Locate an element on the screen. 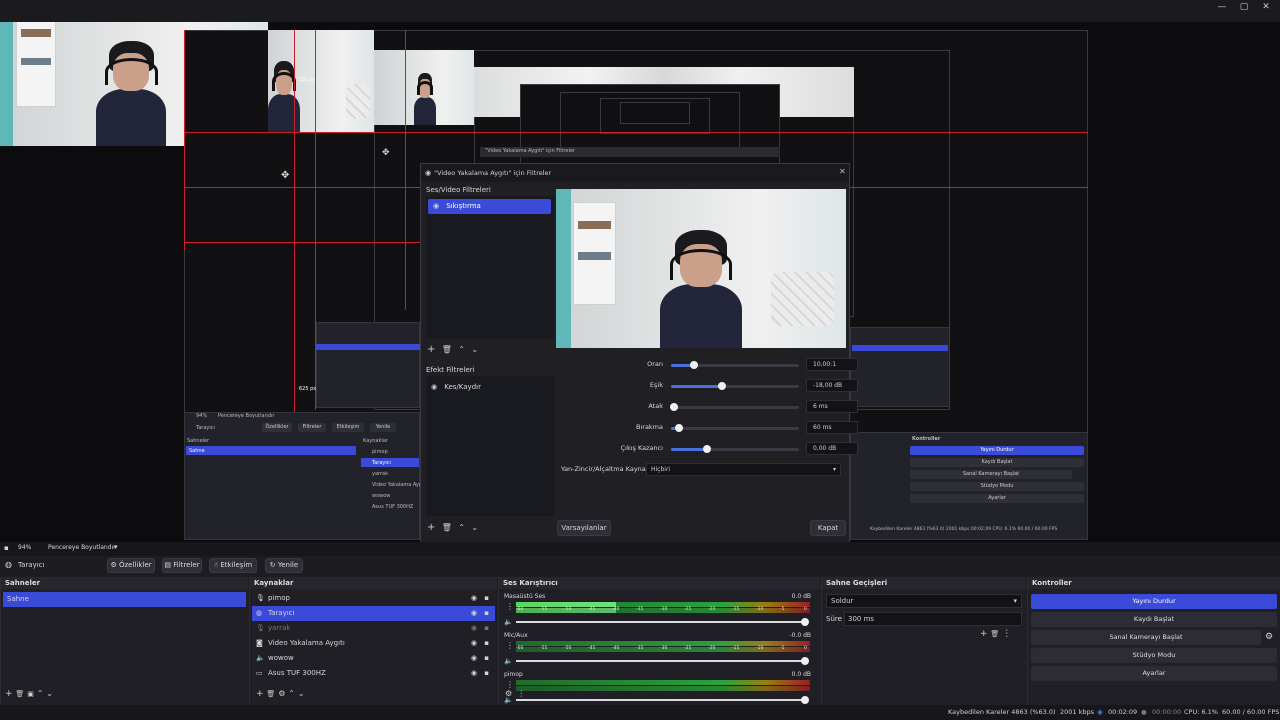  channel-name: Mic/Aux is located at coordinates (516, 635).